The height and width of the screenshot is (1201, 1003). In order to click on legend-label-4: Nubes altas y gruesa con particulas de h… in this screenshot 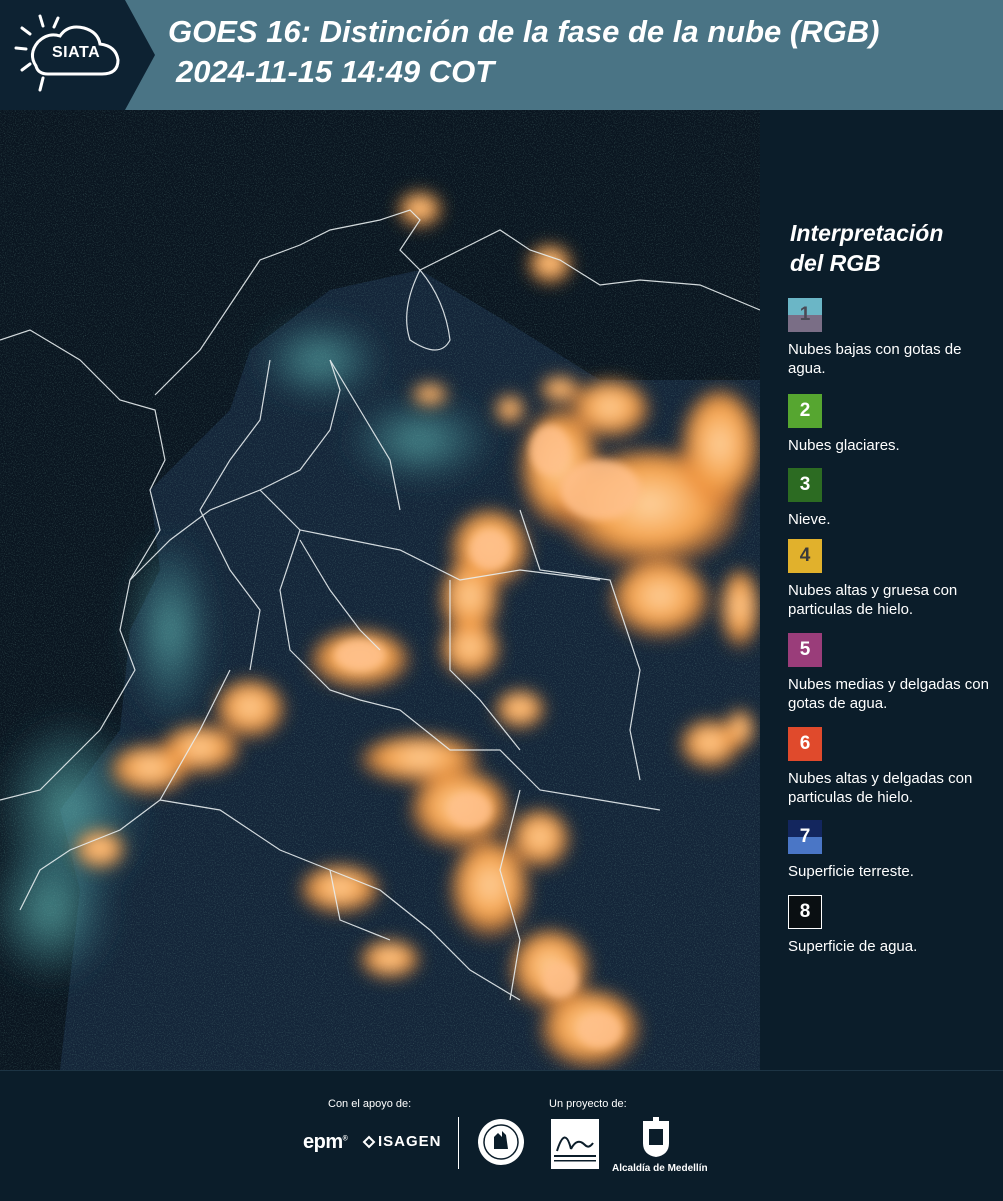, I will do `click(873, 600)`.